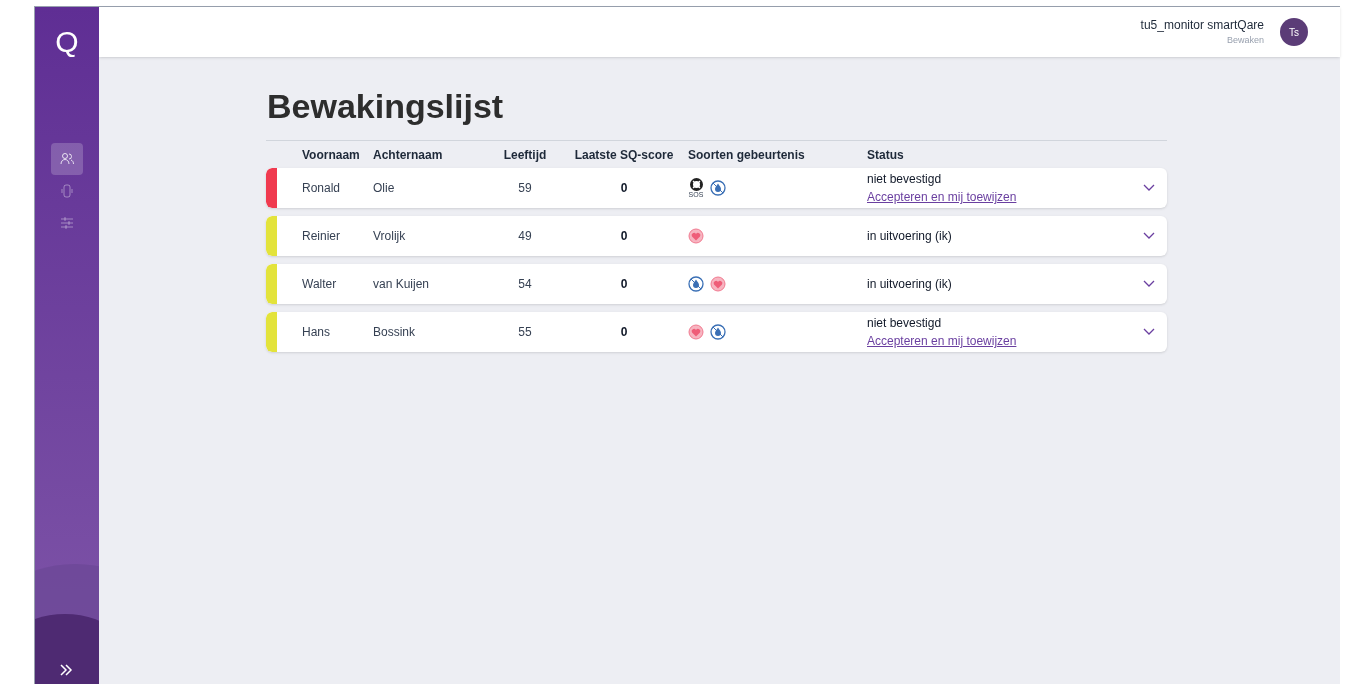 This screenshot has height=684, width=1367. I want to click on table-cell-text: Reinier, so click(321, 236).